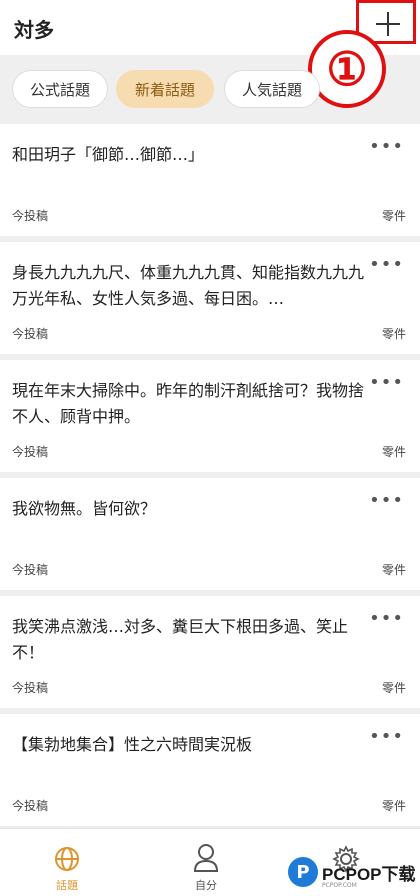 The image size is (420, 896). What do you see at coordinates (165, 89) in the screenshot?
I see `tab-new-topics: 新着話題` at bounding box center [165, 89].